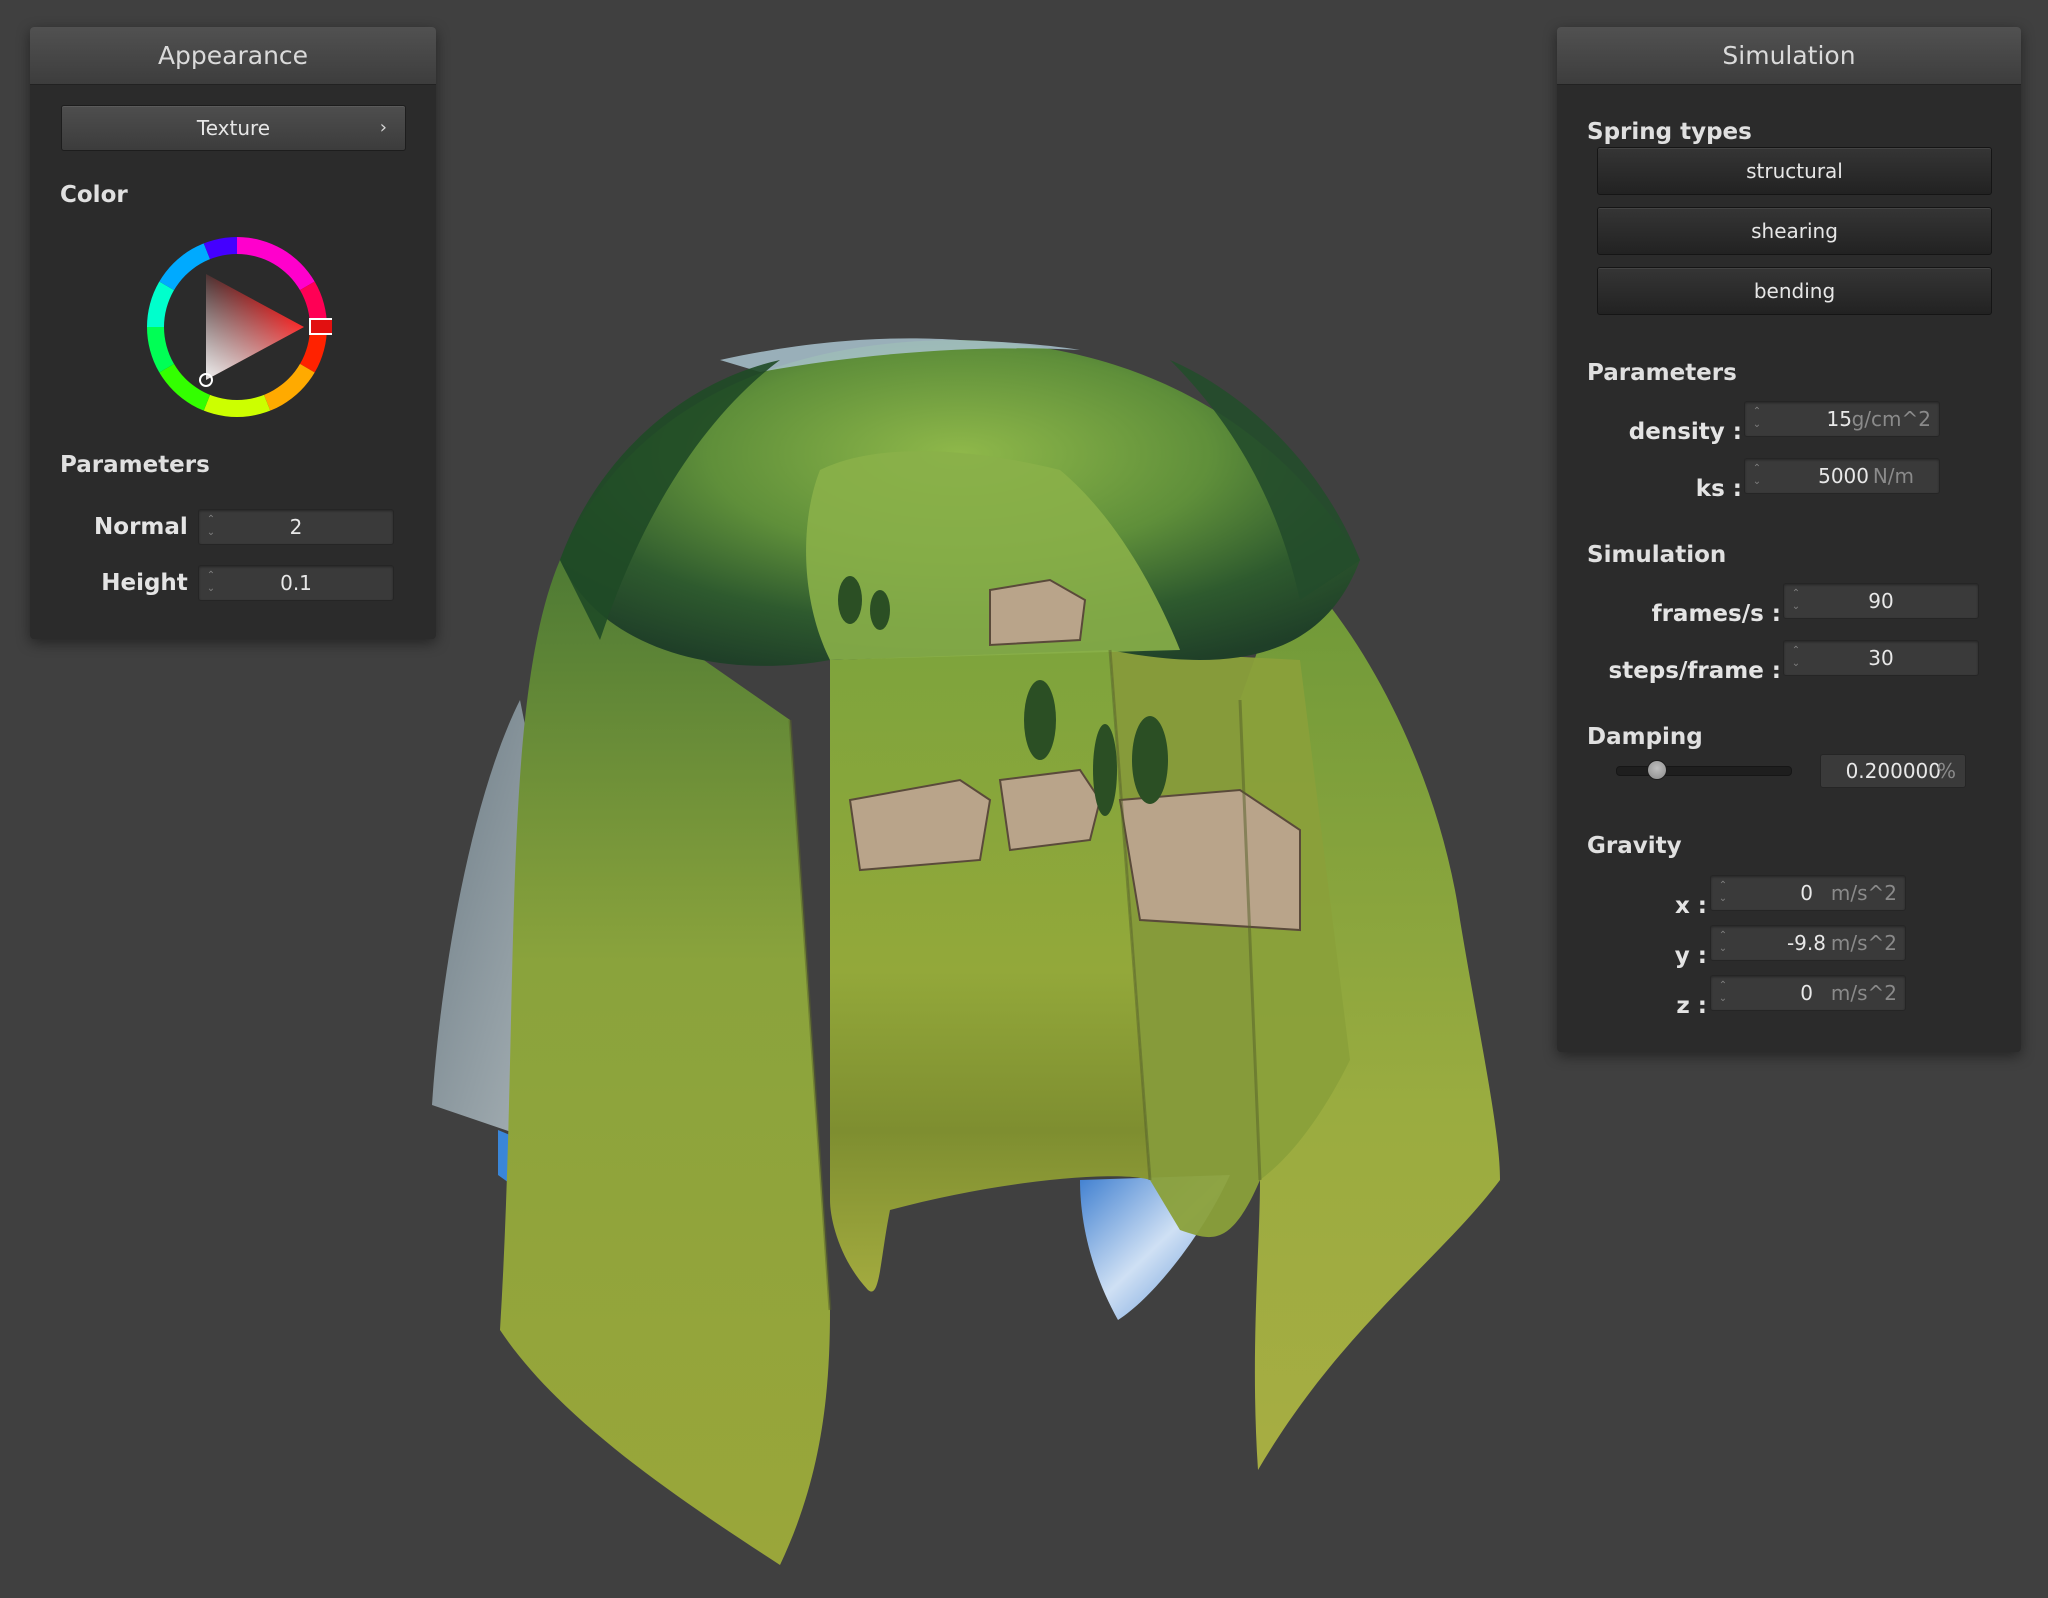  I want to click on damping-label: Damping, so click(1645, 737).